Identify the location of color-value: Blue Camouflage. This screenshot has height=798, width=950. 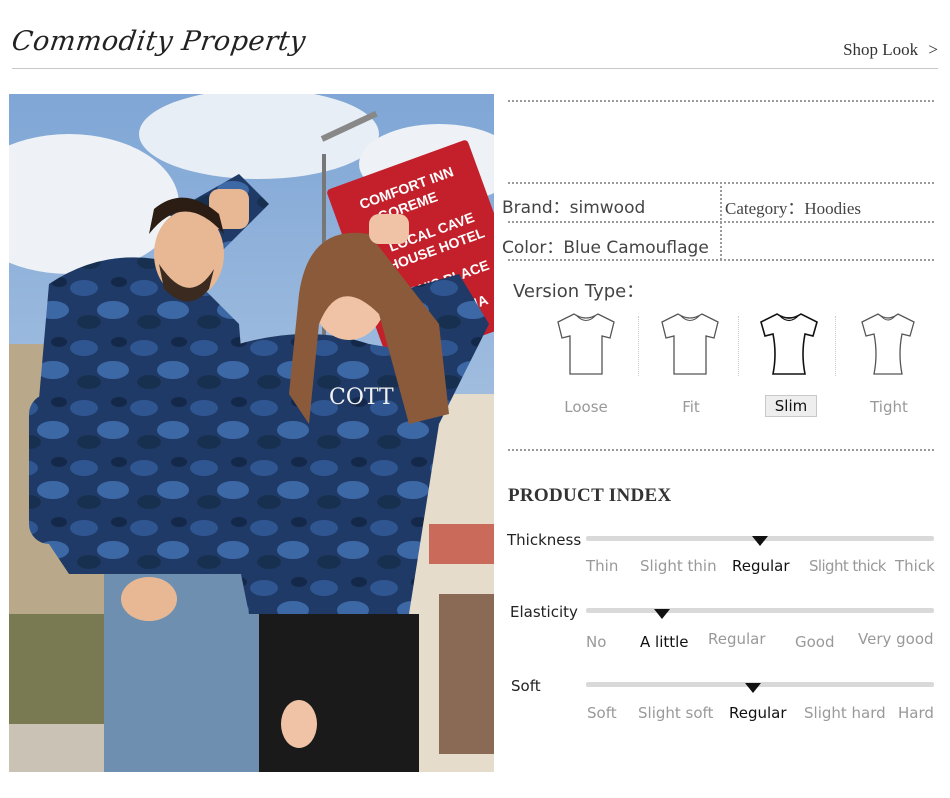
(636, 248).